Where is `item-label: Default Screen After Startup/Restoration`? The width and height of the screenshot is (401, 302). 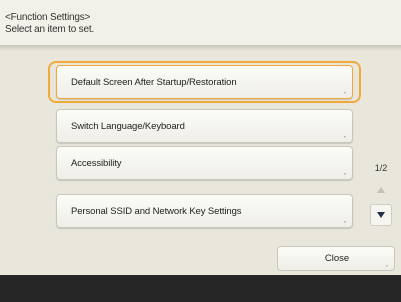 item-label: Default Screen After Startup/Restoration is located at coordinates (154, 82).